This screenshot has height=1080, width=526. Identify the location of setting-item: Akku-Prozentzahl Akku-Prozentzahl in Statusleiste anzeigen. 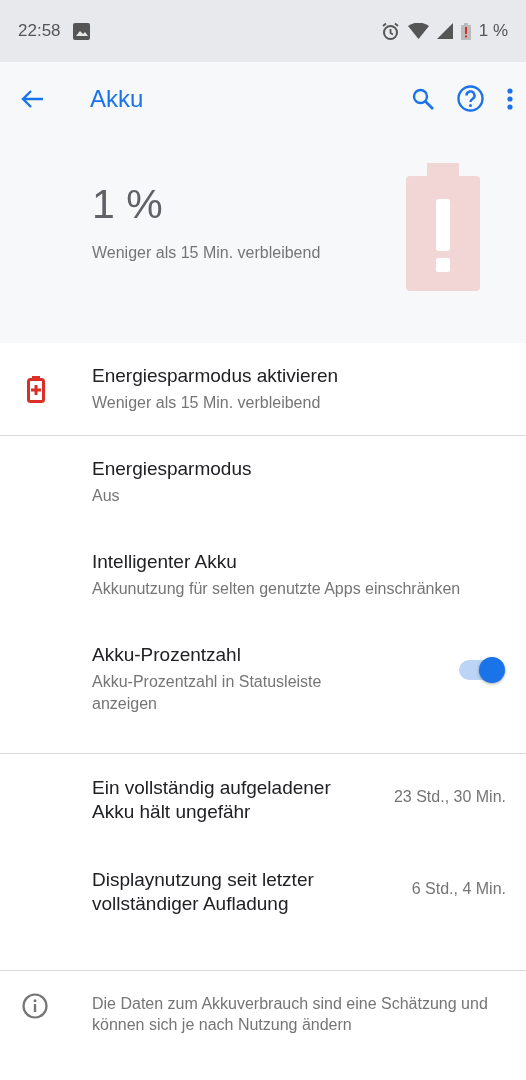
(263, 690).